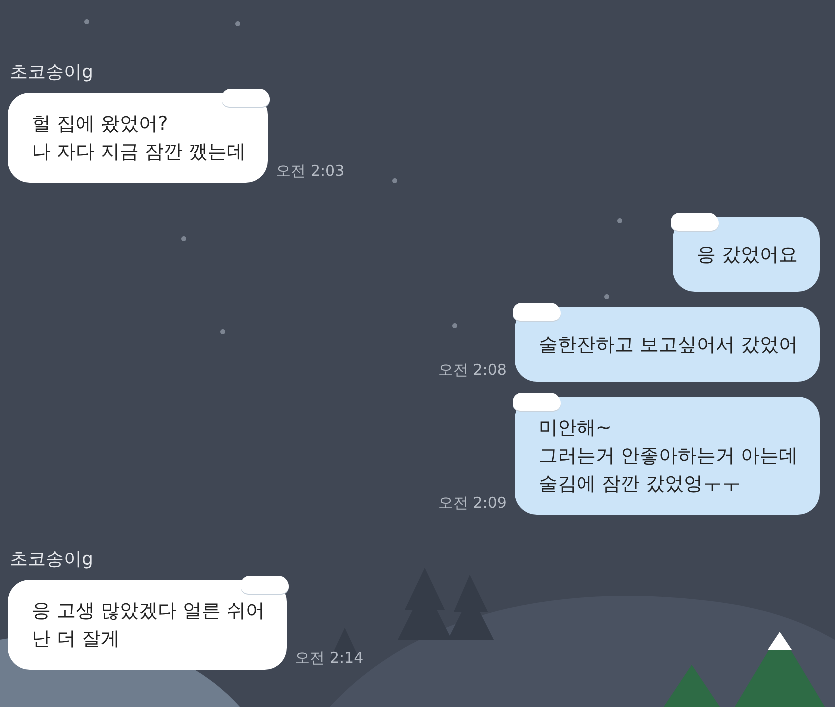  Describe the element at coordinates (472, 503) in the screenshot. I see `message-time: 오전 2:09` at that location.